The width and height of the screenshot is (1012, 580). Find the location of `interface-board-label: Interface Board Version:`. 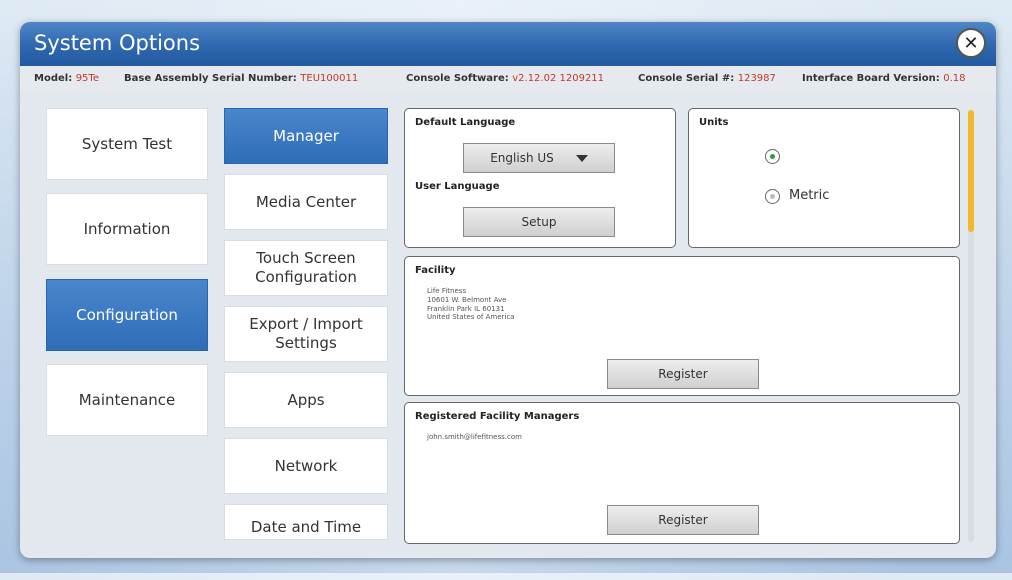

interface-board-label: Interface Board Version: is located at coordinates (871, 78).